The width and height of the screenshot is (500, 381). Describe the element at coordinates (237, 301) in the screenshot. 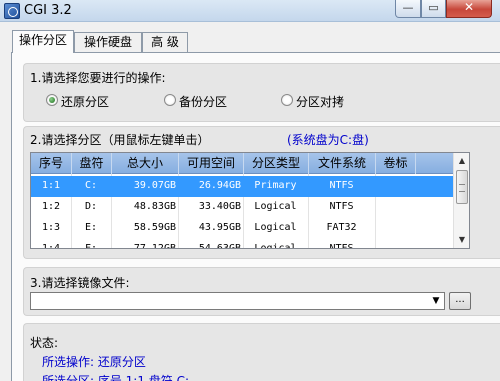

I see `image-file-combobox: ▼` at that location.